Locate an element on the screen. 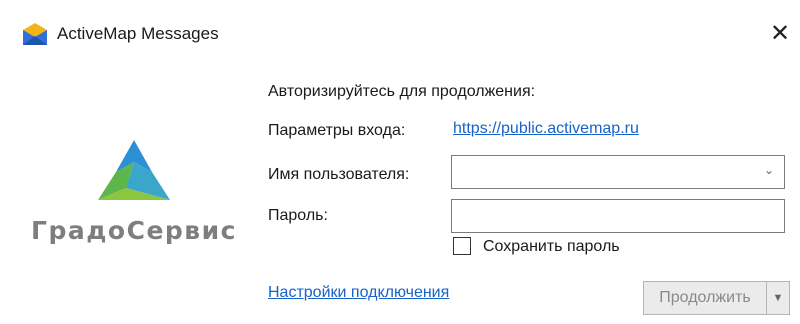 The image size is (800, 324). gradoservis-logo-icon is located at coordinates (134, 170).